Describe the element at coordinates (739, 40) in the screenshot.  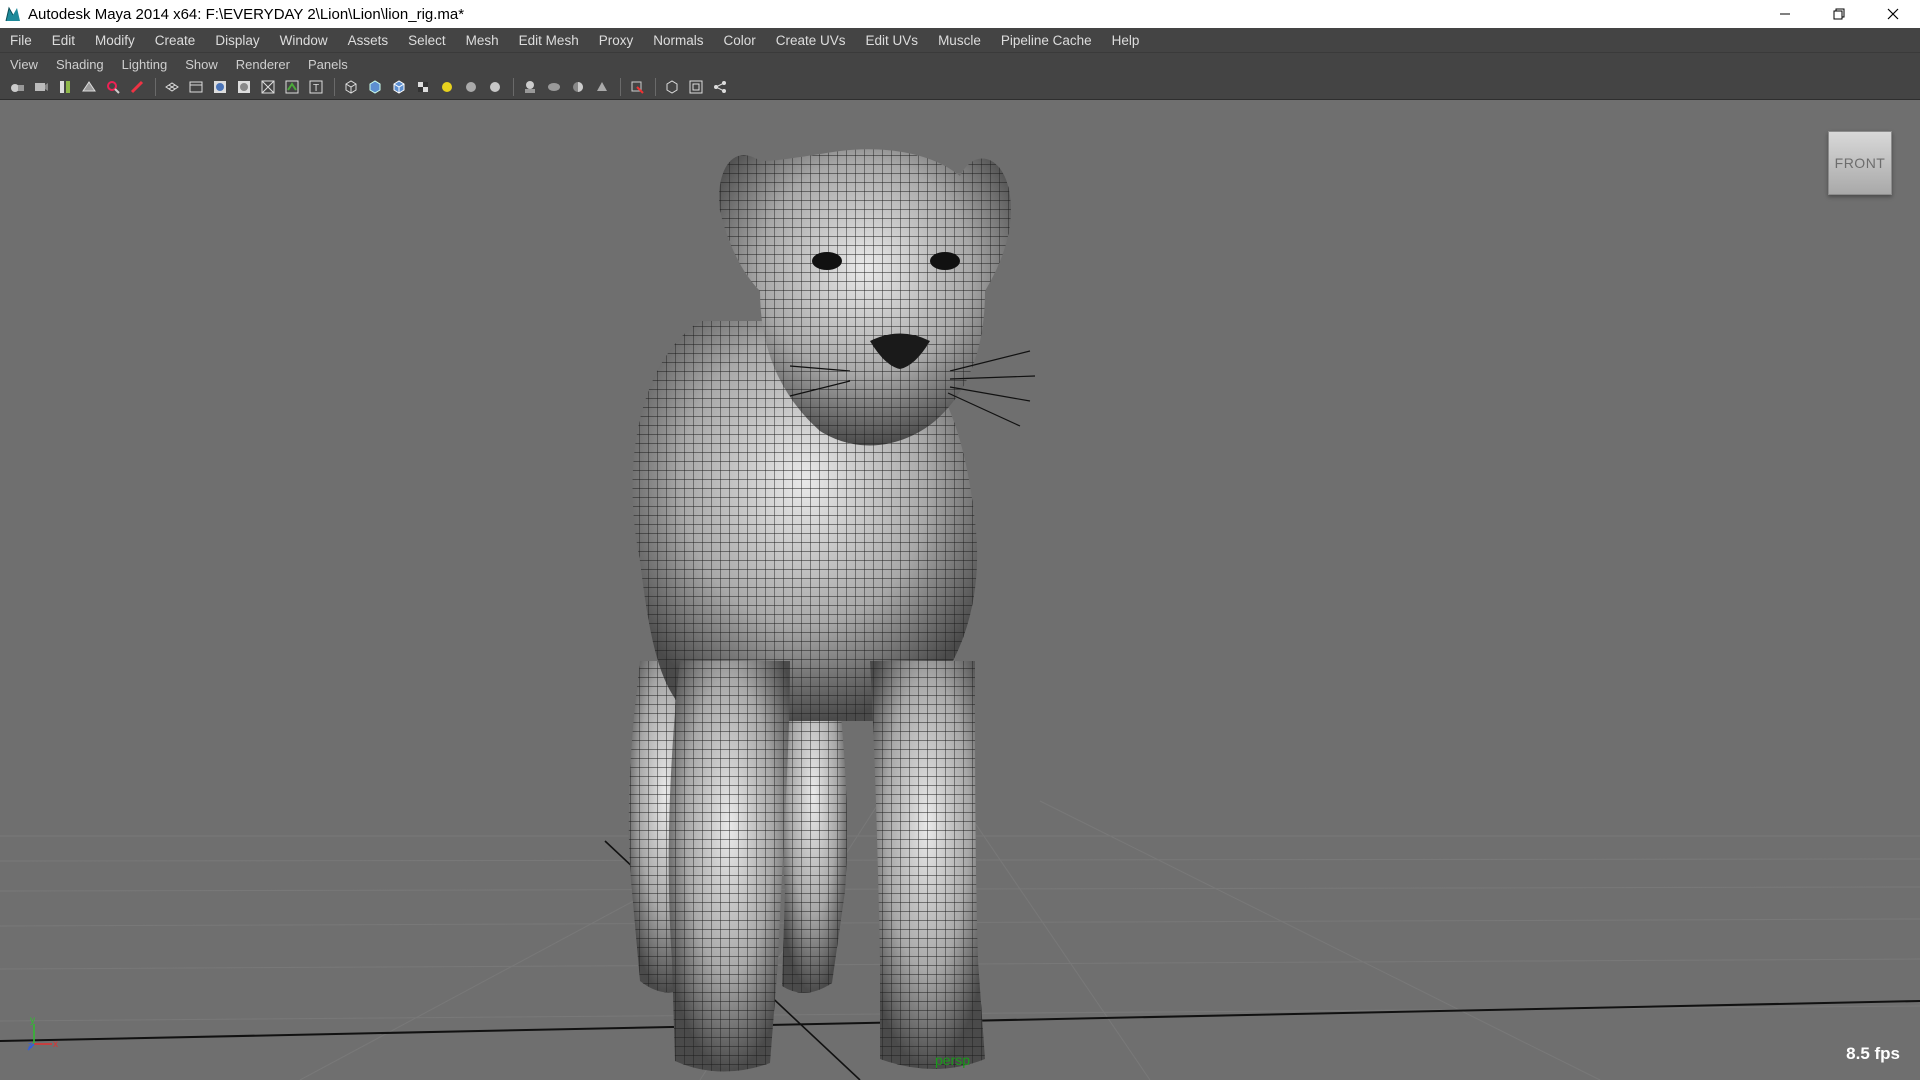
I see `menu-color: Color` at that location.